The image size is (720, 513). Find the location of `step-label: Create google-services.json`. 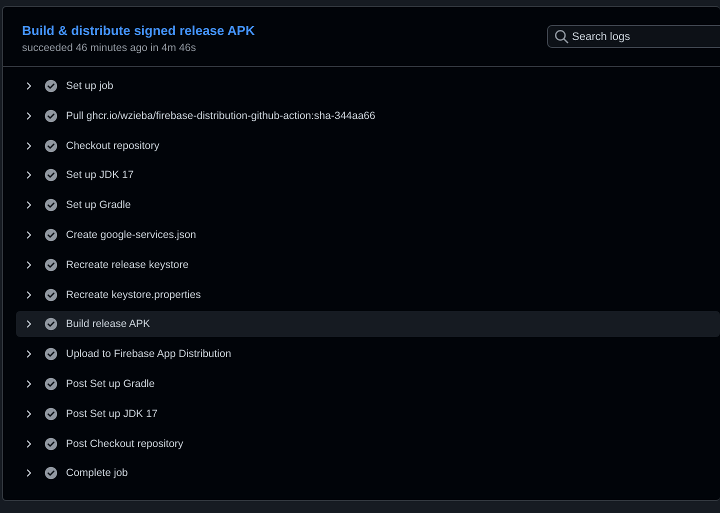

step-label: Create google-services.json is located at coordinates (131, 234).